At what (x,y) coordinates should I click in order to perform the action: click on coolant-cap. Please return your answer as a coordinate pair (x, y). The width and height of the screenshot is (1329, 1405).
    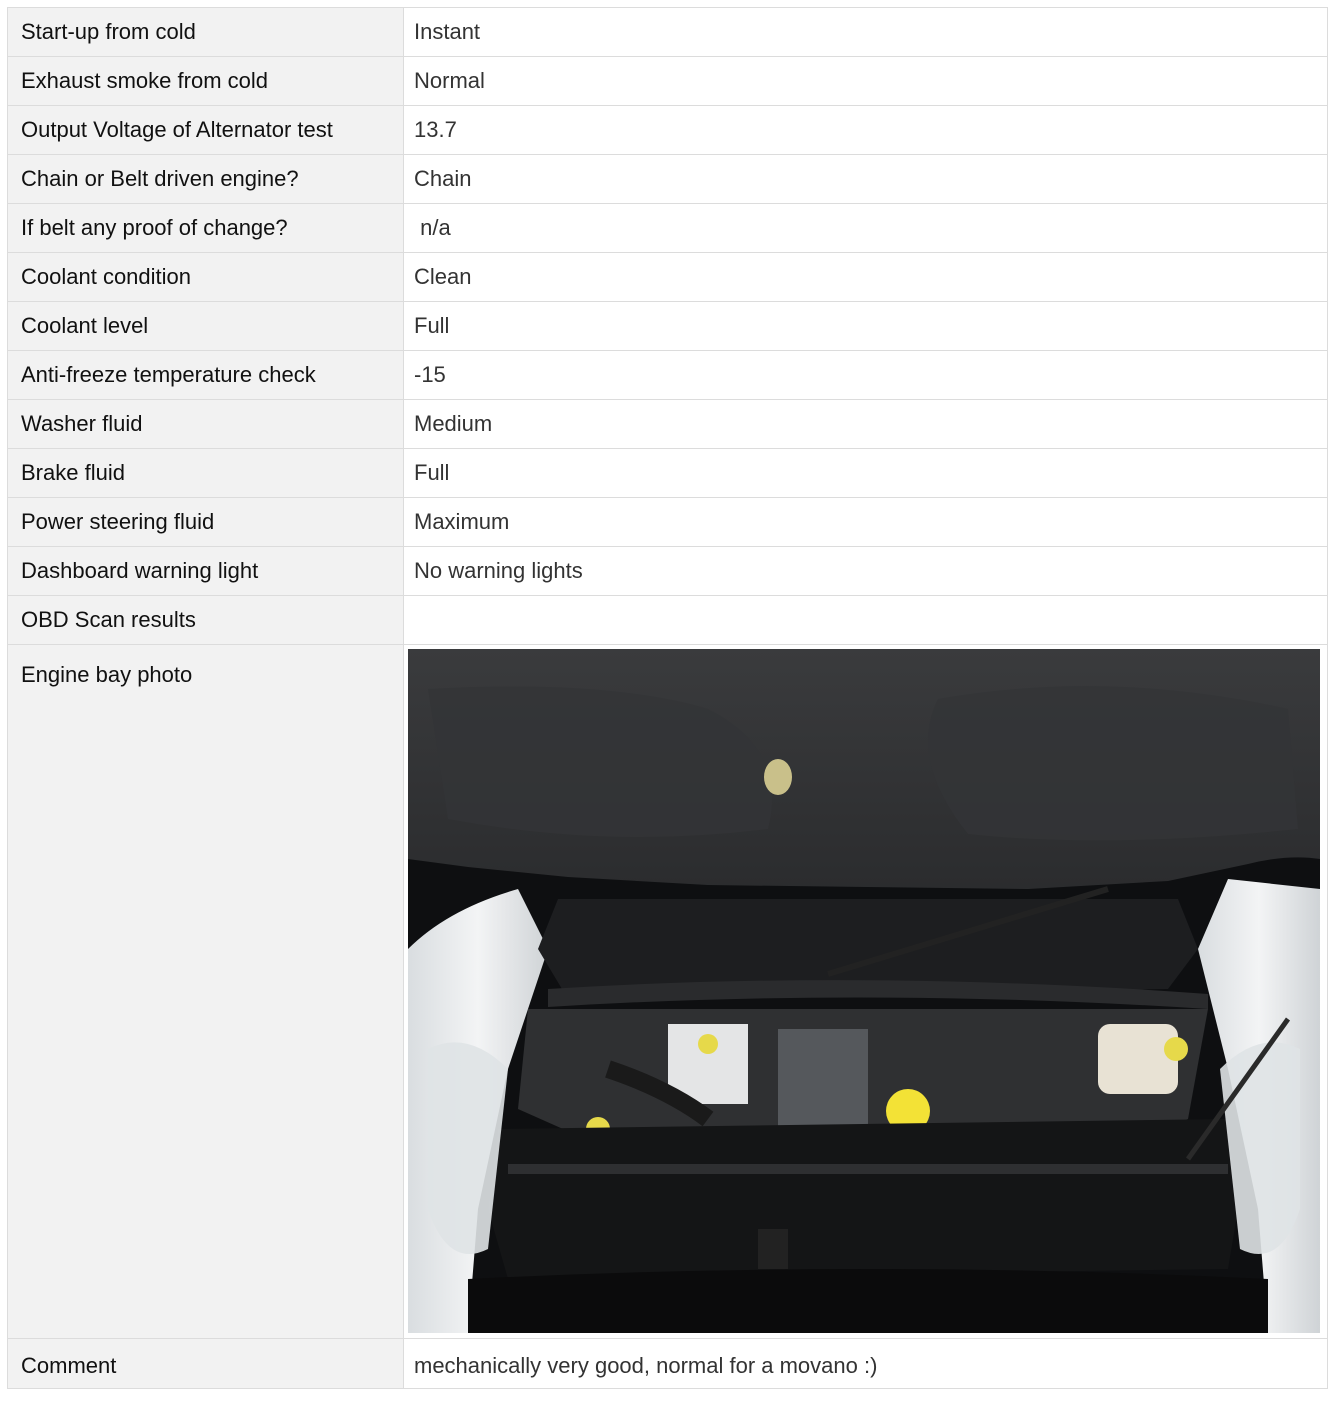
    Looking at the image, I should click on (1176, 1049).